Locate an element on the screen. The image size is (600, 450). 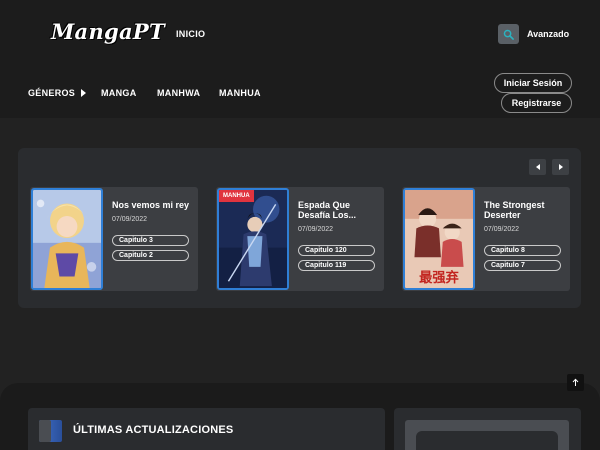
nav-link-inicio: INICIO is located at coordinates (190, 34).